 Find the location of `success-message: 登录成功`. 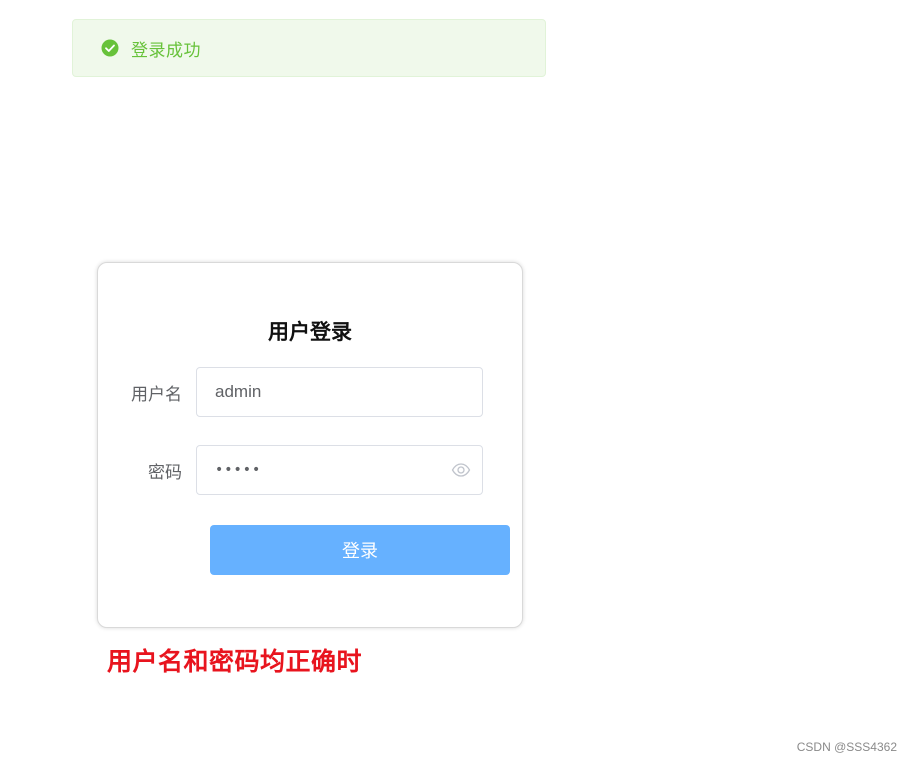

success-message: 登录成功 is located at coordinates (309, 48).